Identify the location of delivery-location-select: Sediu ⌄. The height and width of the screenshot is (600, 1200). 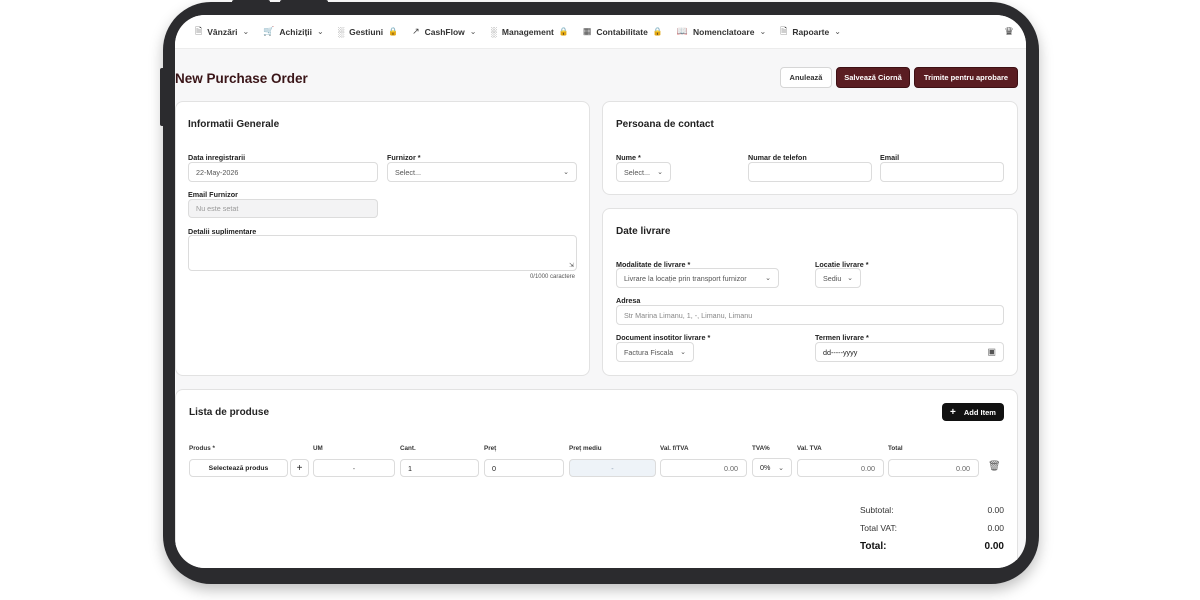
(838, 278).